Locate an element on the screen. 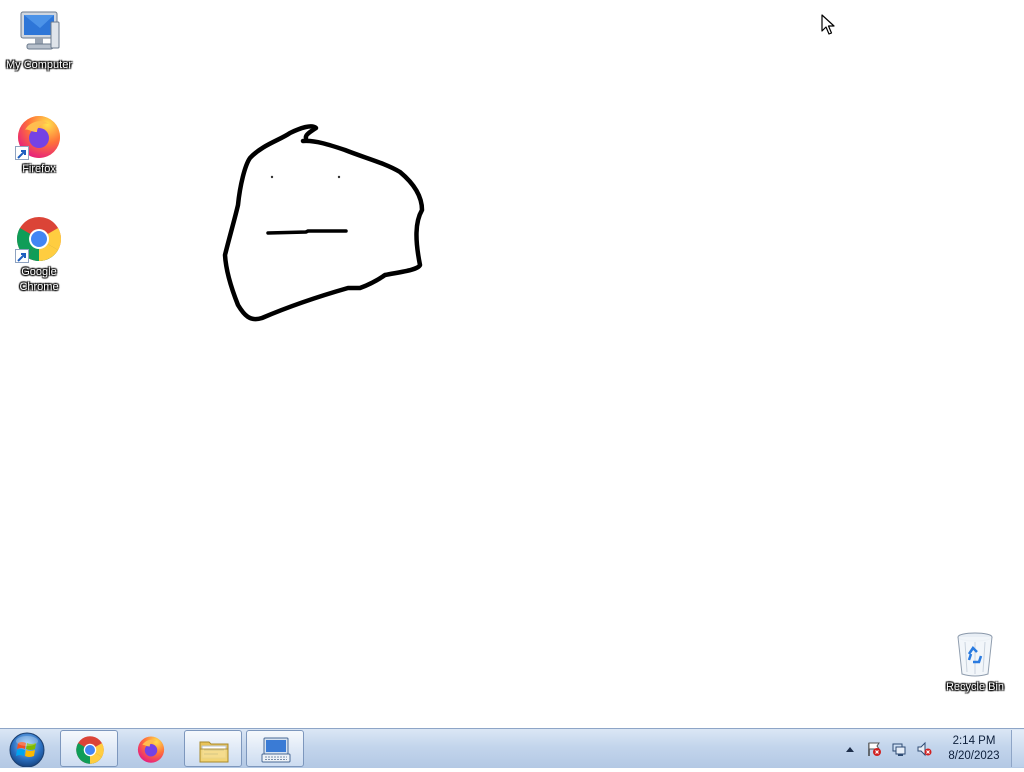 Image resolution: width=1024 pixels, height=772 pixels. chrome-icon is located at coordinates (90, 750).